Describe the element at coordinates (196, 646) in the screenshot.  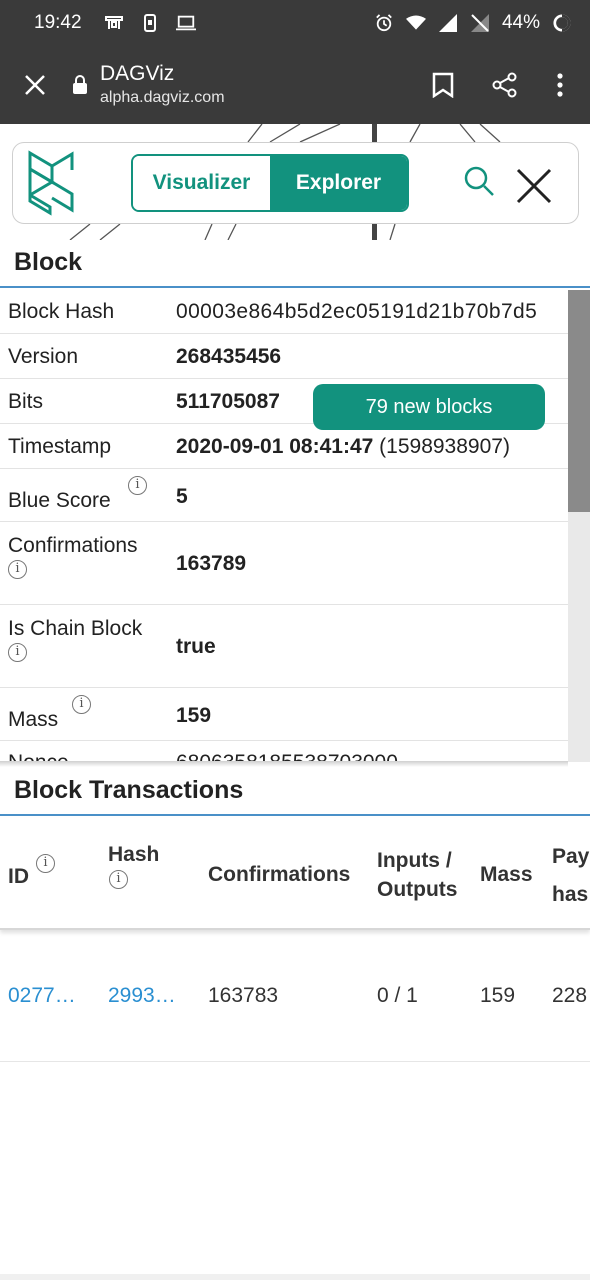
I see `is-chain-block-value: true` at that location.